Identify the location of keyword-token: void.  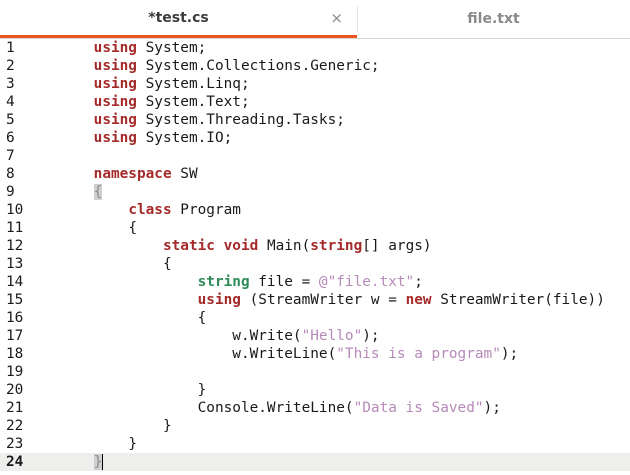
(241, 246).